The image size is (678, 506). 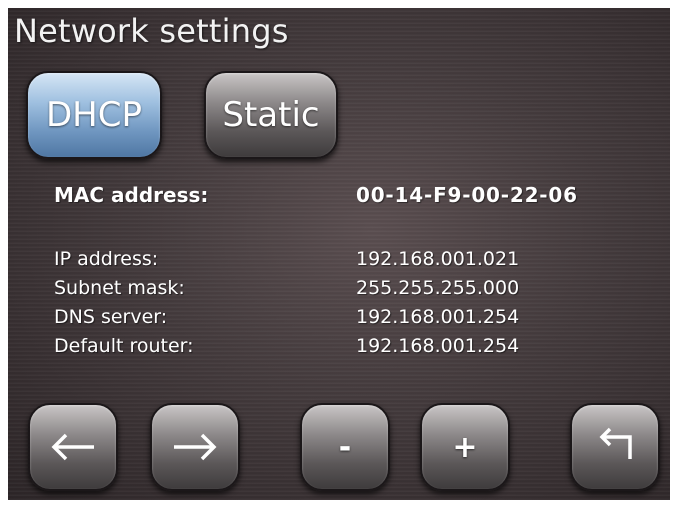 I want to click on increment-button: +, so click(x=465, y=447).